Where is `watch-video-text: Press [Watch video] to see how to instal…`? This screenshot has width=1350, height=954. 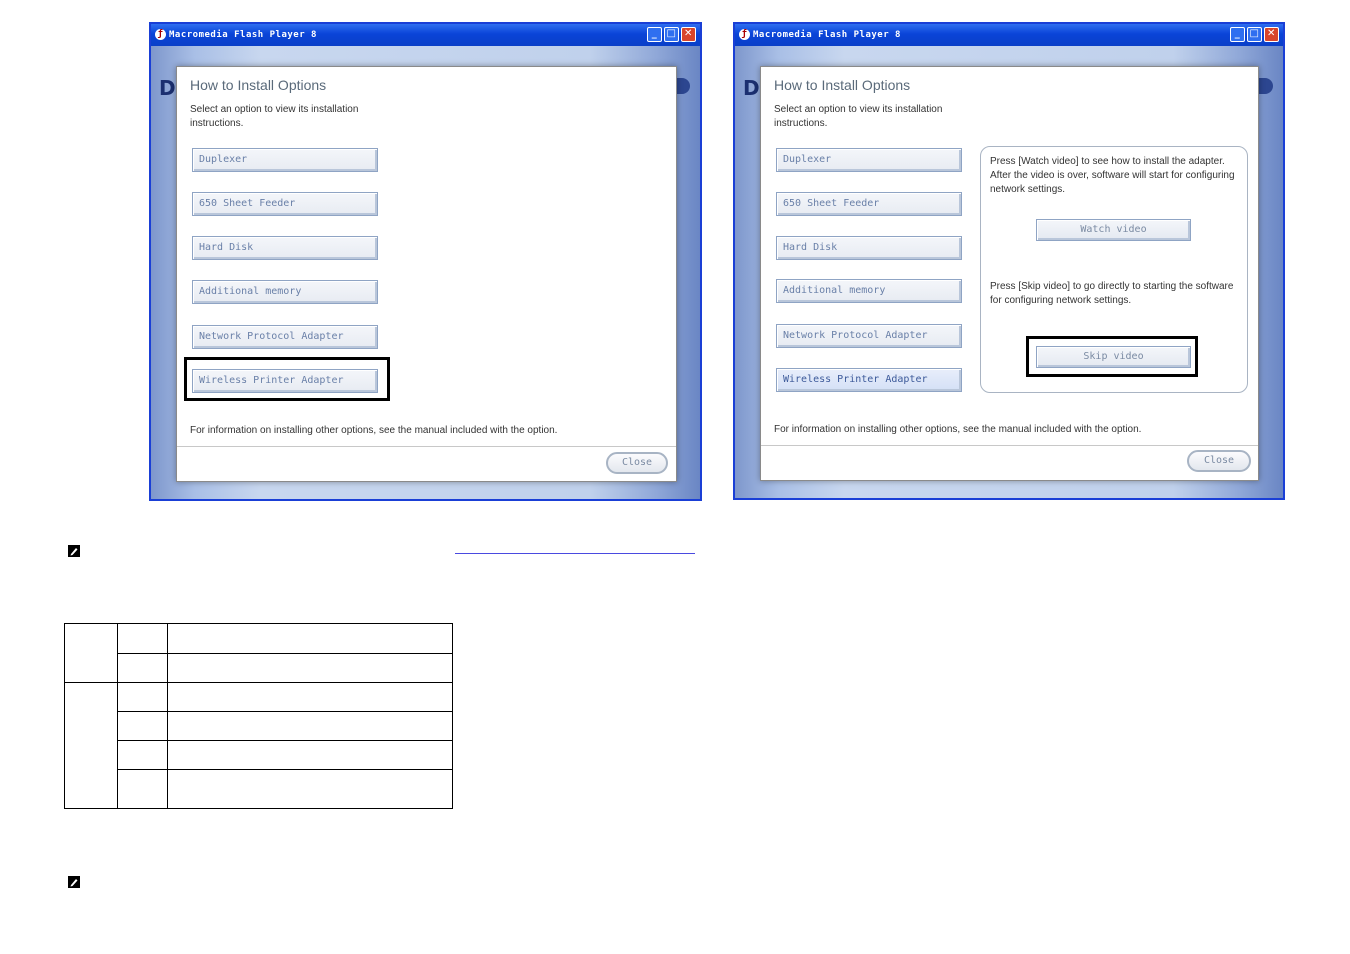
watch-video-text: Press [Watch video] to see how to instal… is located at coordinates (1112, 175).